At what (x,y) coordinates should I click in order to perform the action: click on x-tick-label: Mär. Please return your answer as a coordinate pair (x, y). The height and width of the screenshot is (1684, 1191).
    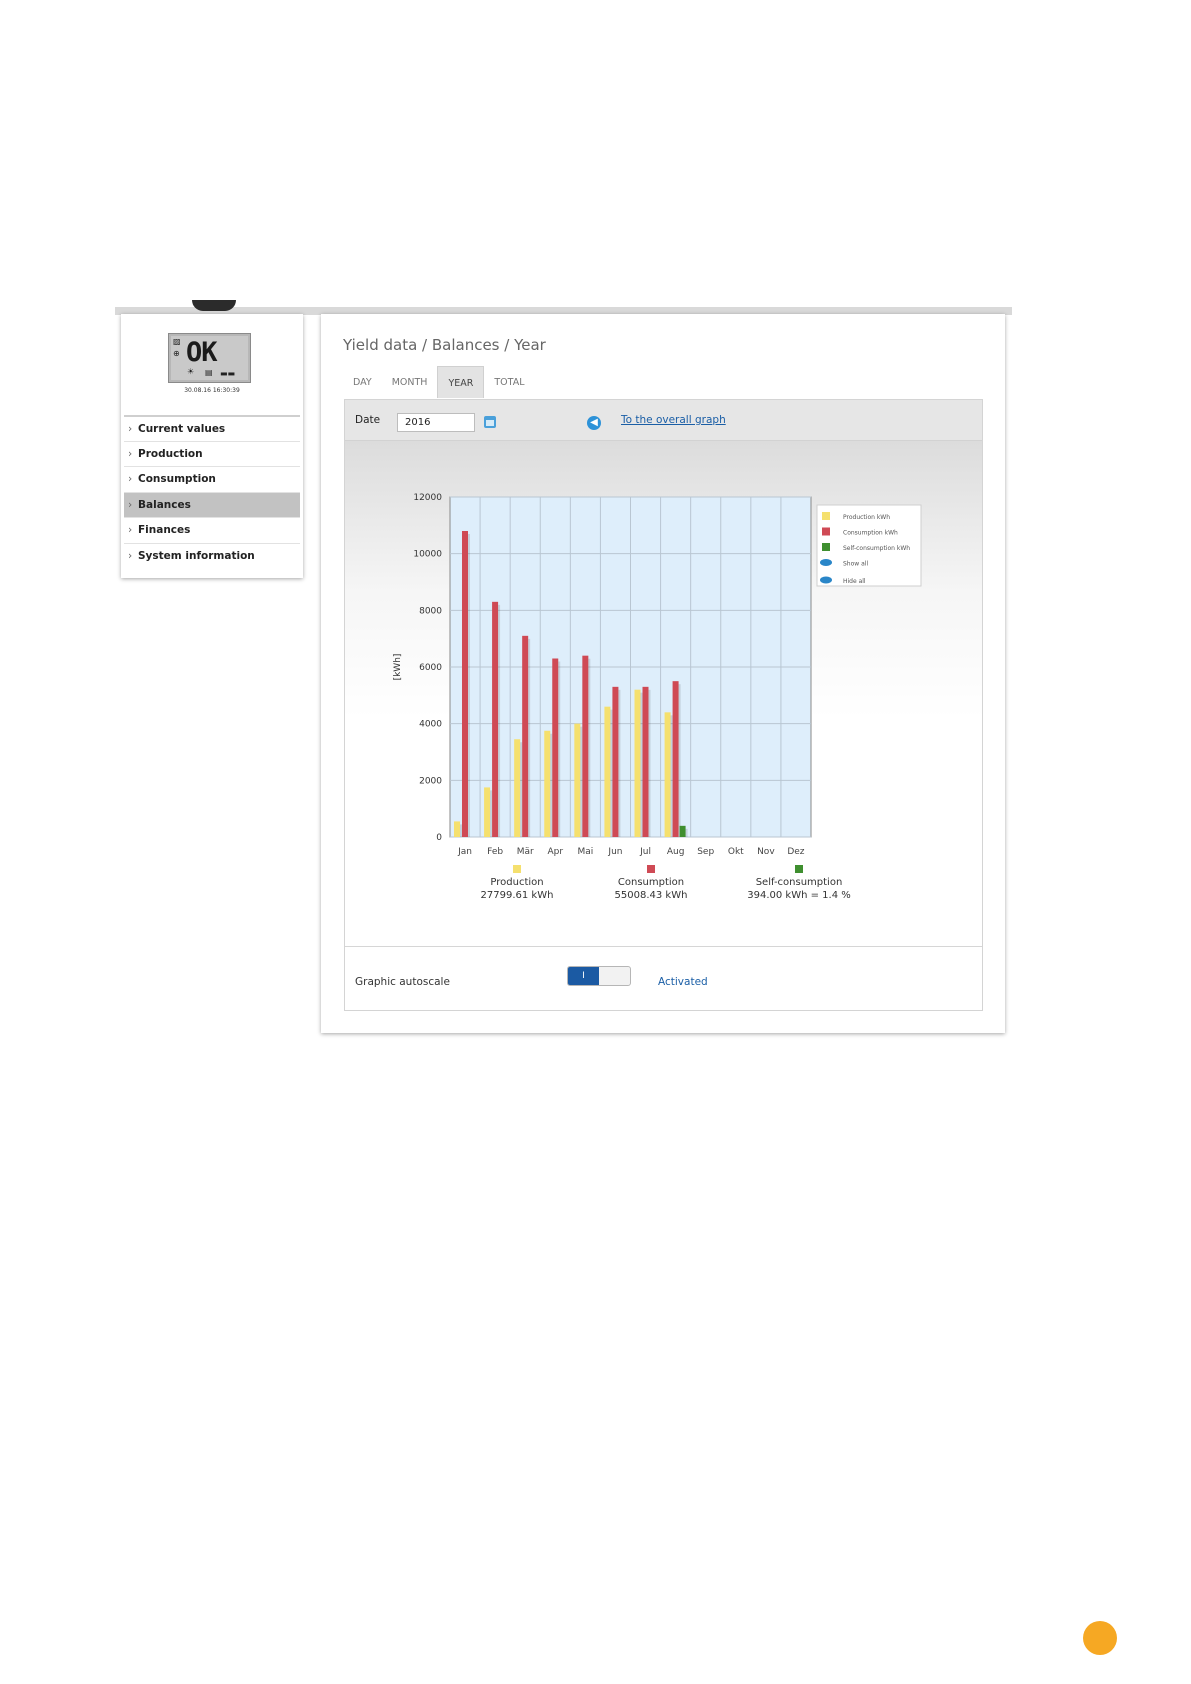
    Looking at the image, I should click on (525, 852).